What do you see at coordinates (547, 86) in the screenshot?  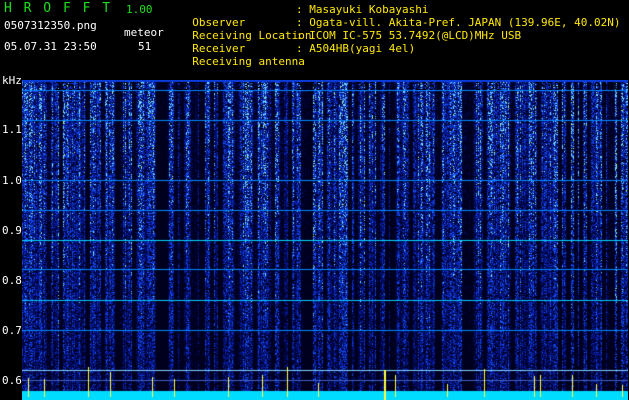 I see `minute-label-2359: 2359` at bounding box center [547, 86].